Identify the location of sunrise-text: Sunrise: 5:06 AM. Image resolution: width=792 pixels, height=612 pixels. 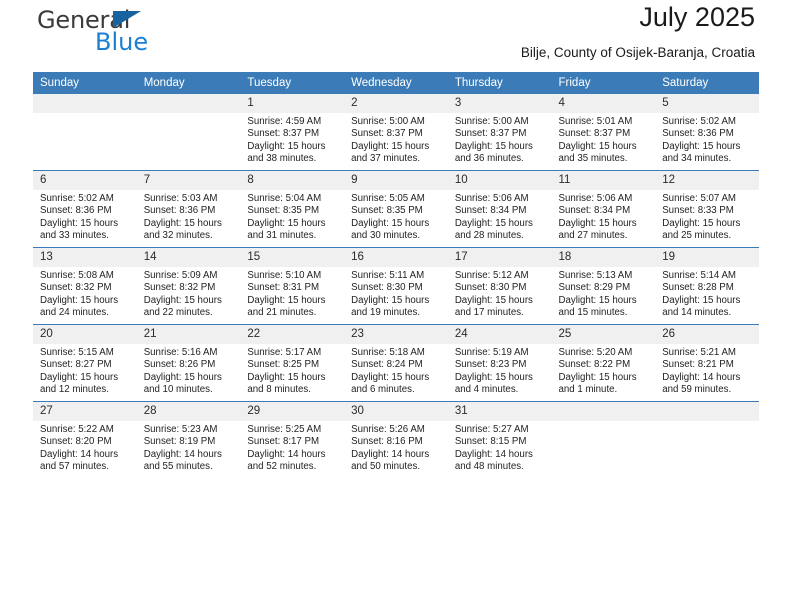
(491, 198).